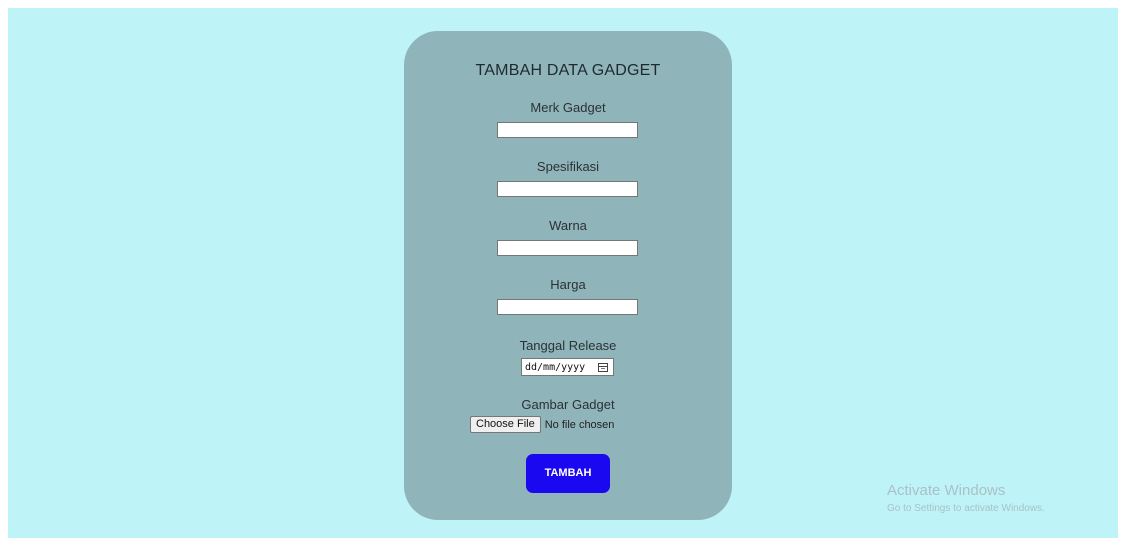  What do you see at coordinates (568, 345) in the screenshot?
I see `tanggal-release-label: Tanggal Release` at bounding box center [568, 345].